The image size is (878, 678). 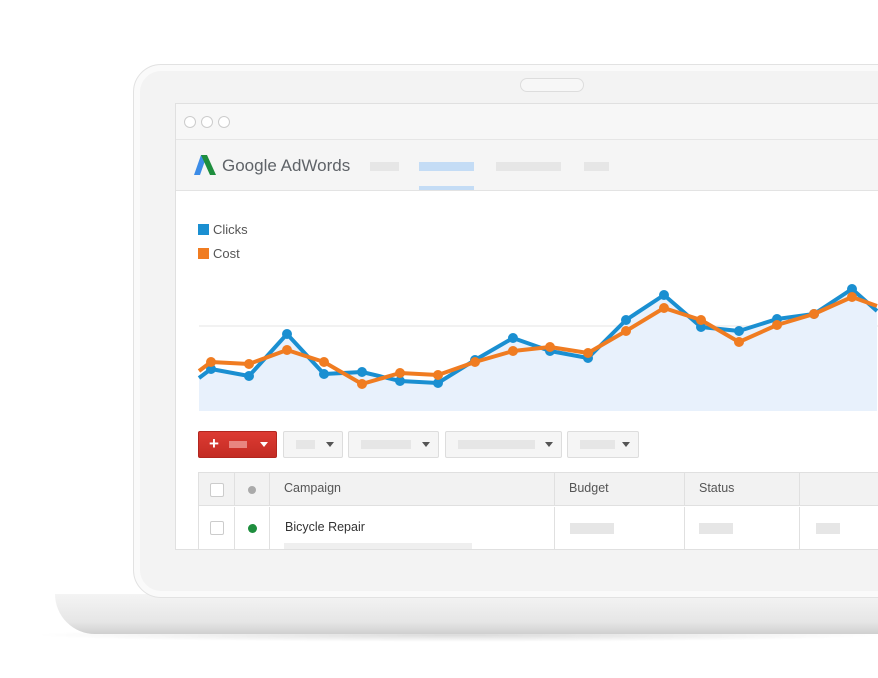 What do you see at coordinates (378, 546) in the screenshot?
I see `campaign-subtext-placeholder` at bounding box center [378, 546].